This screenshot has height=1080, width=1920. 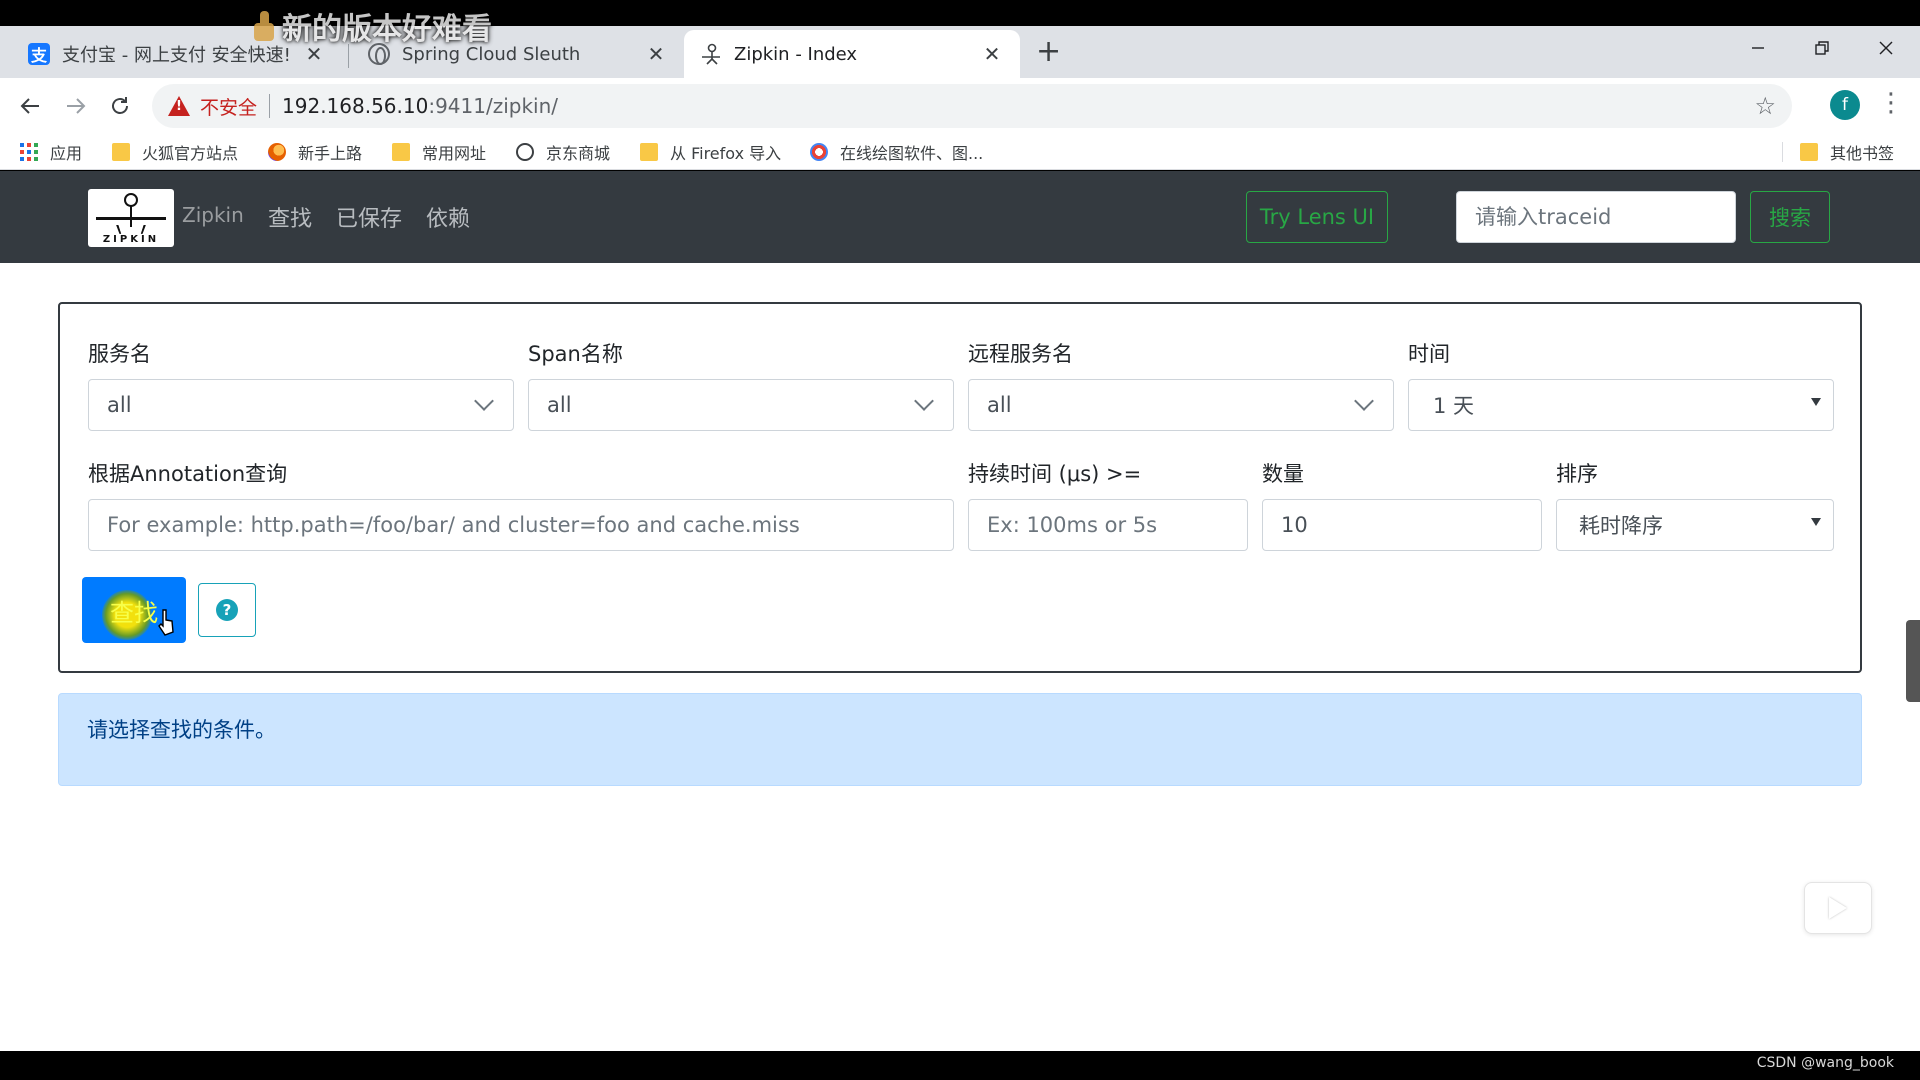 I want to click on bookmark-firefox-site: 火狐官方站点, so click(x=175, y=152).